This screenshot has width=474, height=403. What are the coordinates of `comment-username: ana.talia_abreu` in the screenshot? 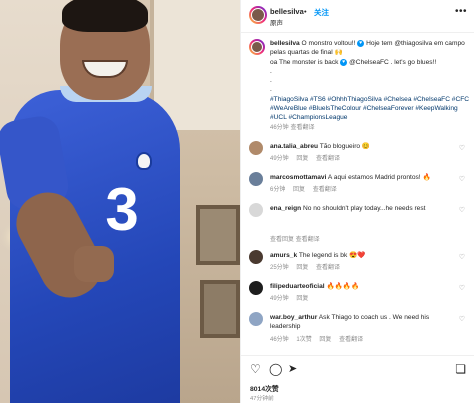 It's located at (294, 146).